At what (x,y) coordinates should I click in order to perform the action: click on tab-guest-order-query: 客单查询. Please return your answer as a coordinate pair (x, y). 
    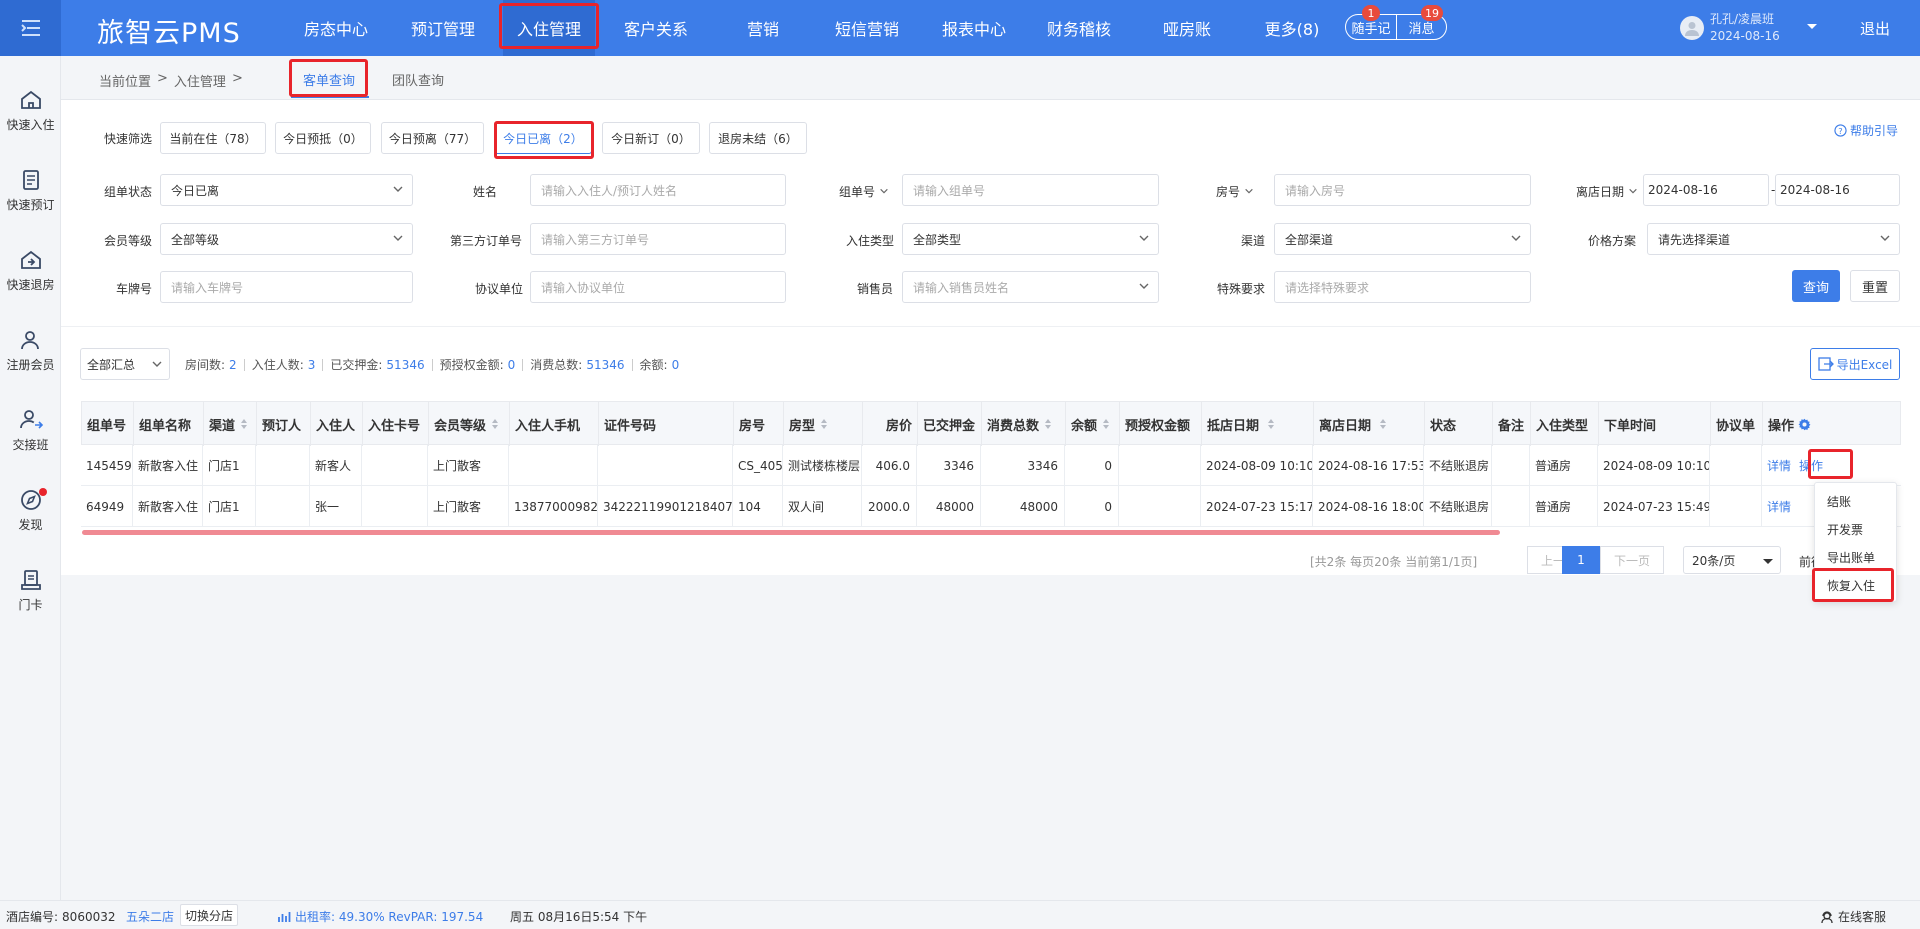
    Looking at the image, I should click on (329, 79).